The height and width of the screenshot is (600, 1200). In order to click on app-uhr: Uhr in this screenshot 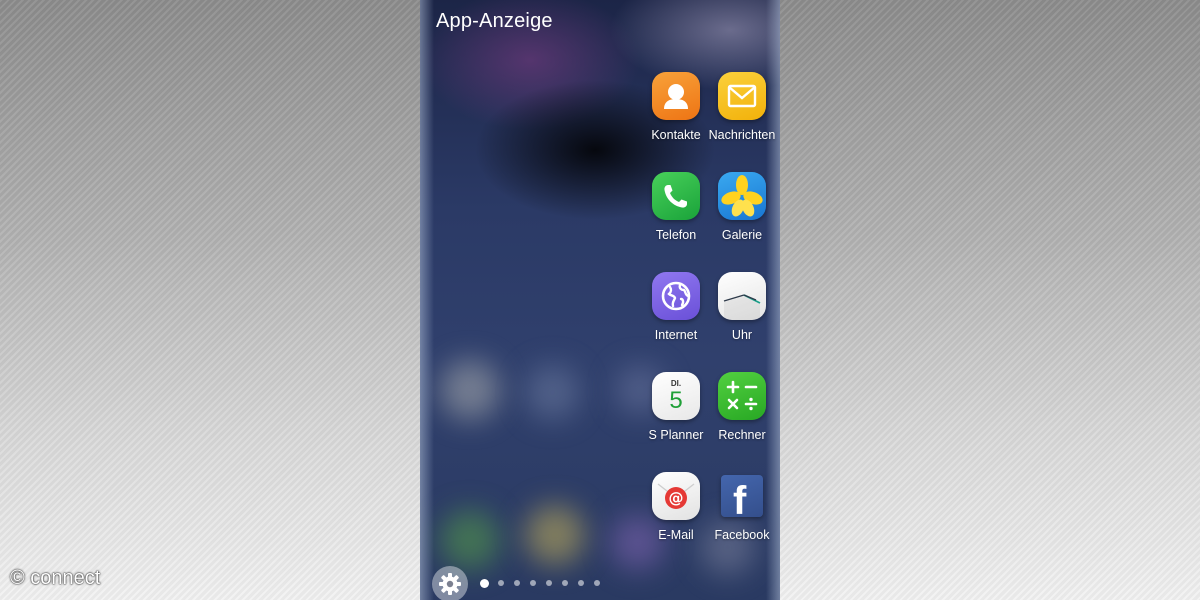, I will do `click(741, 307)`.